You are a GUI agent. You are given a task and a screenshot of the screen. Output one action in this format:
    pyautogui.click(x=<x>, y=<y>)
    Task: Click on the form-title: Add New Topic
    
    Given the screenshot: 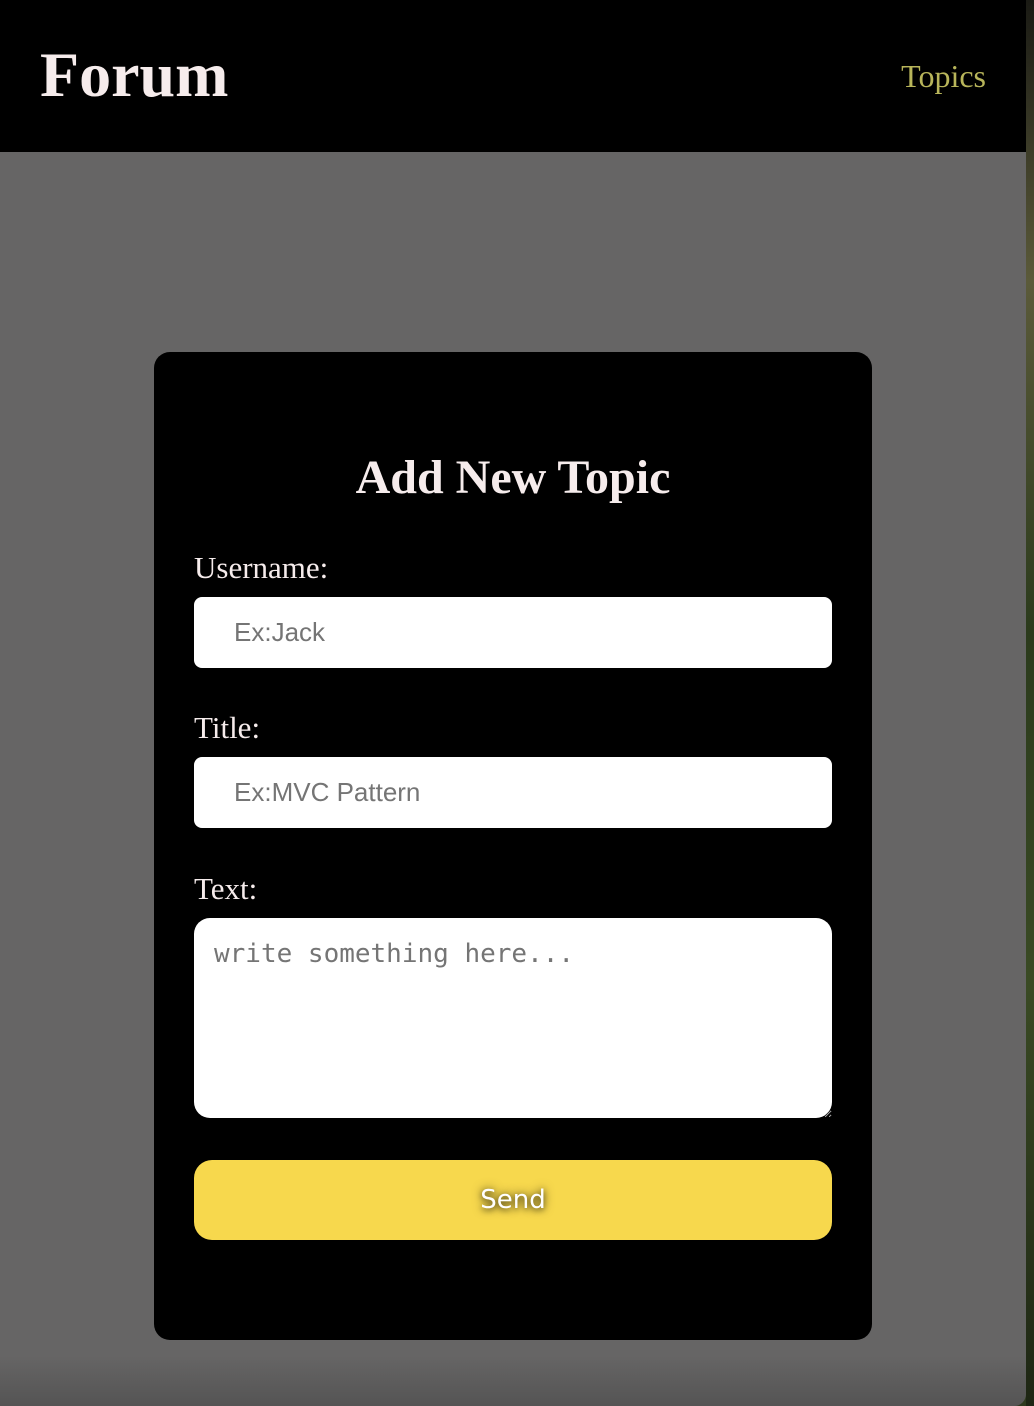 What is the action you would take?
    pyautogui.click(x=513, y=477)
    